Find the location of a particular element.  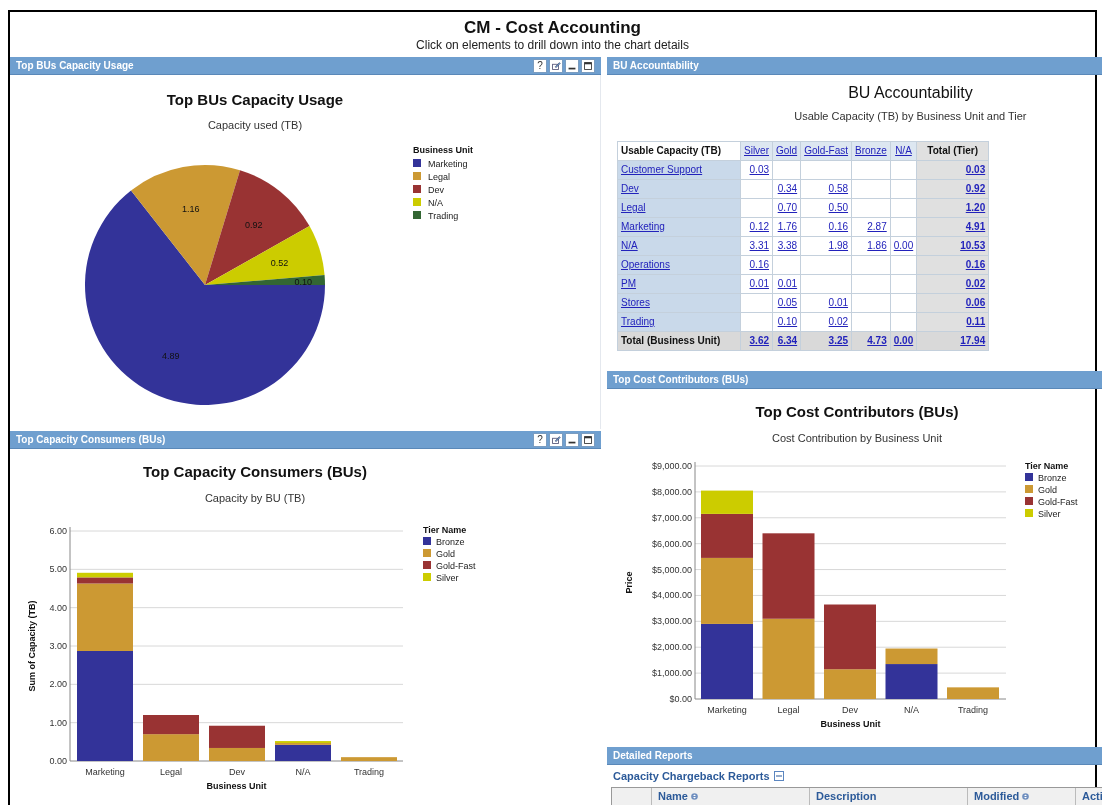

axis-category-label: Trading is located at coordinates (973, 710).